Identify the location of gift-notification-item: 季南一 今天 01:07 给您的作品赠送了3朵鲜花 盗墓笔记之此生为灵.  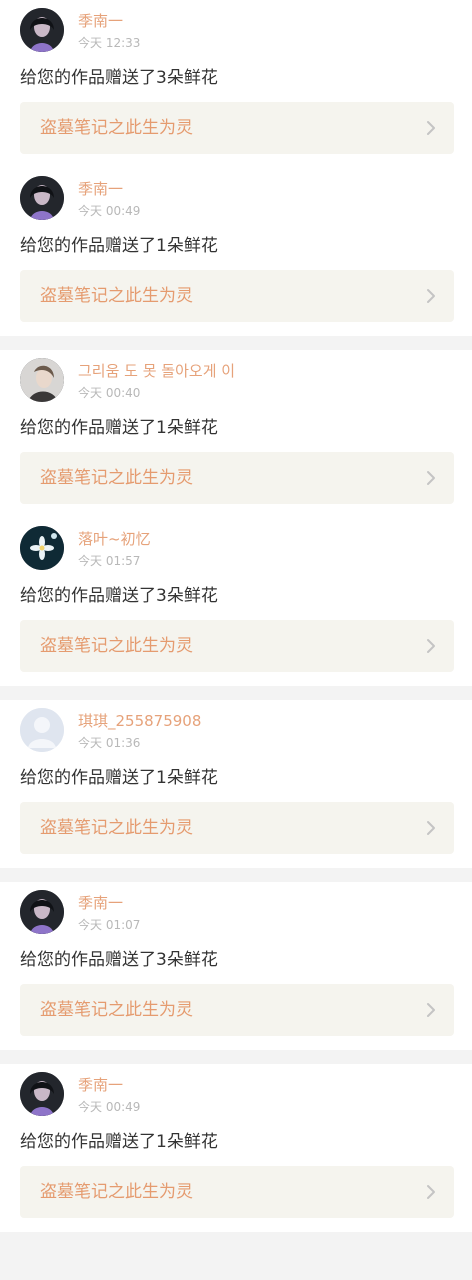
(236, 966).